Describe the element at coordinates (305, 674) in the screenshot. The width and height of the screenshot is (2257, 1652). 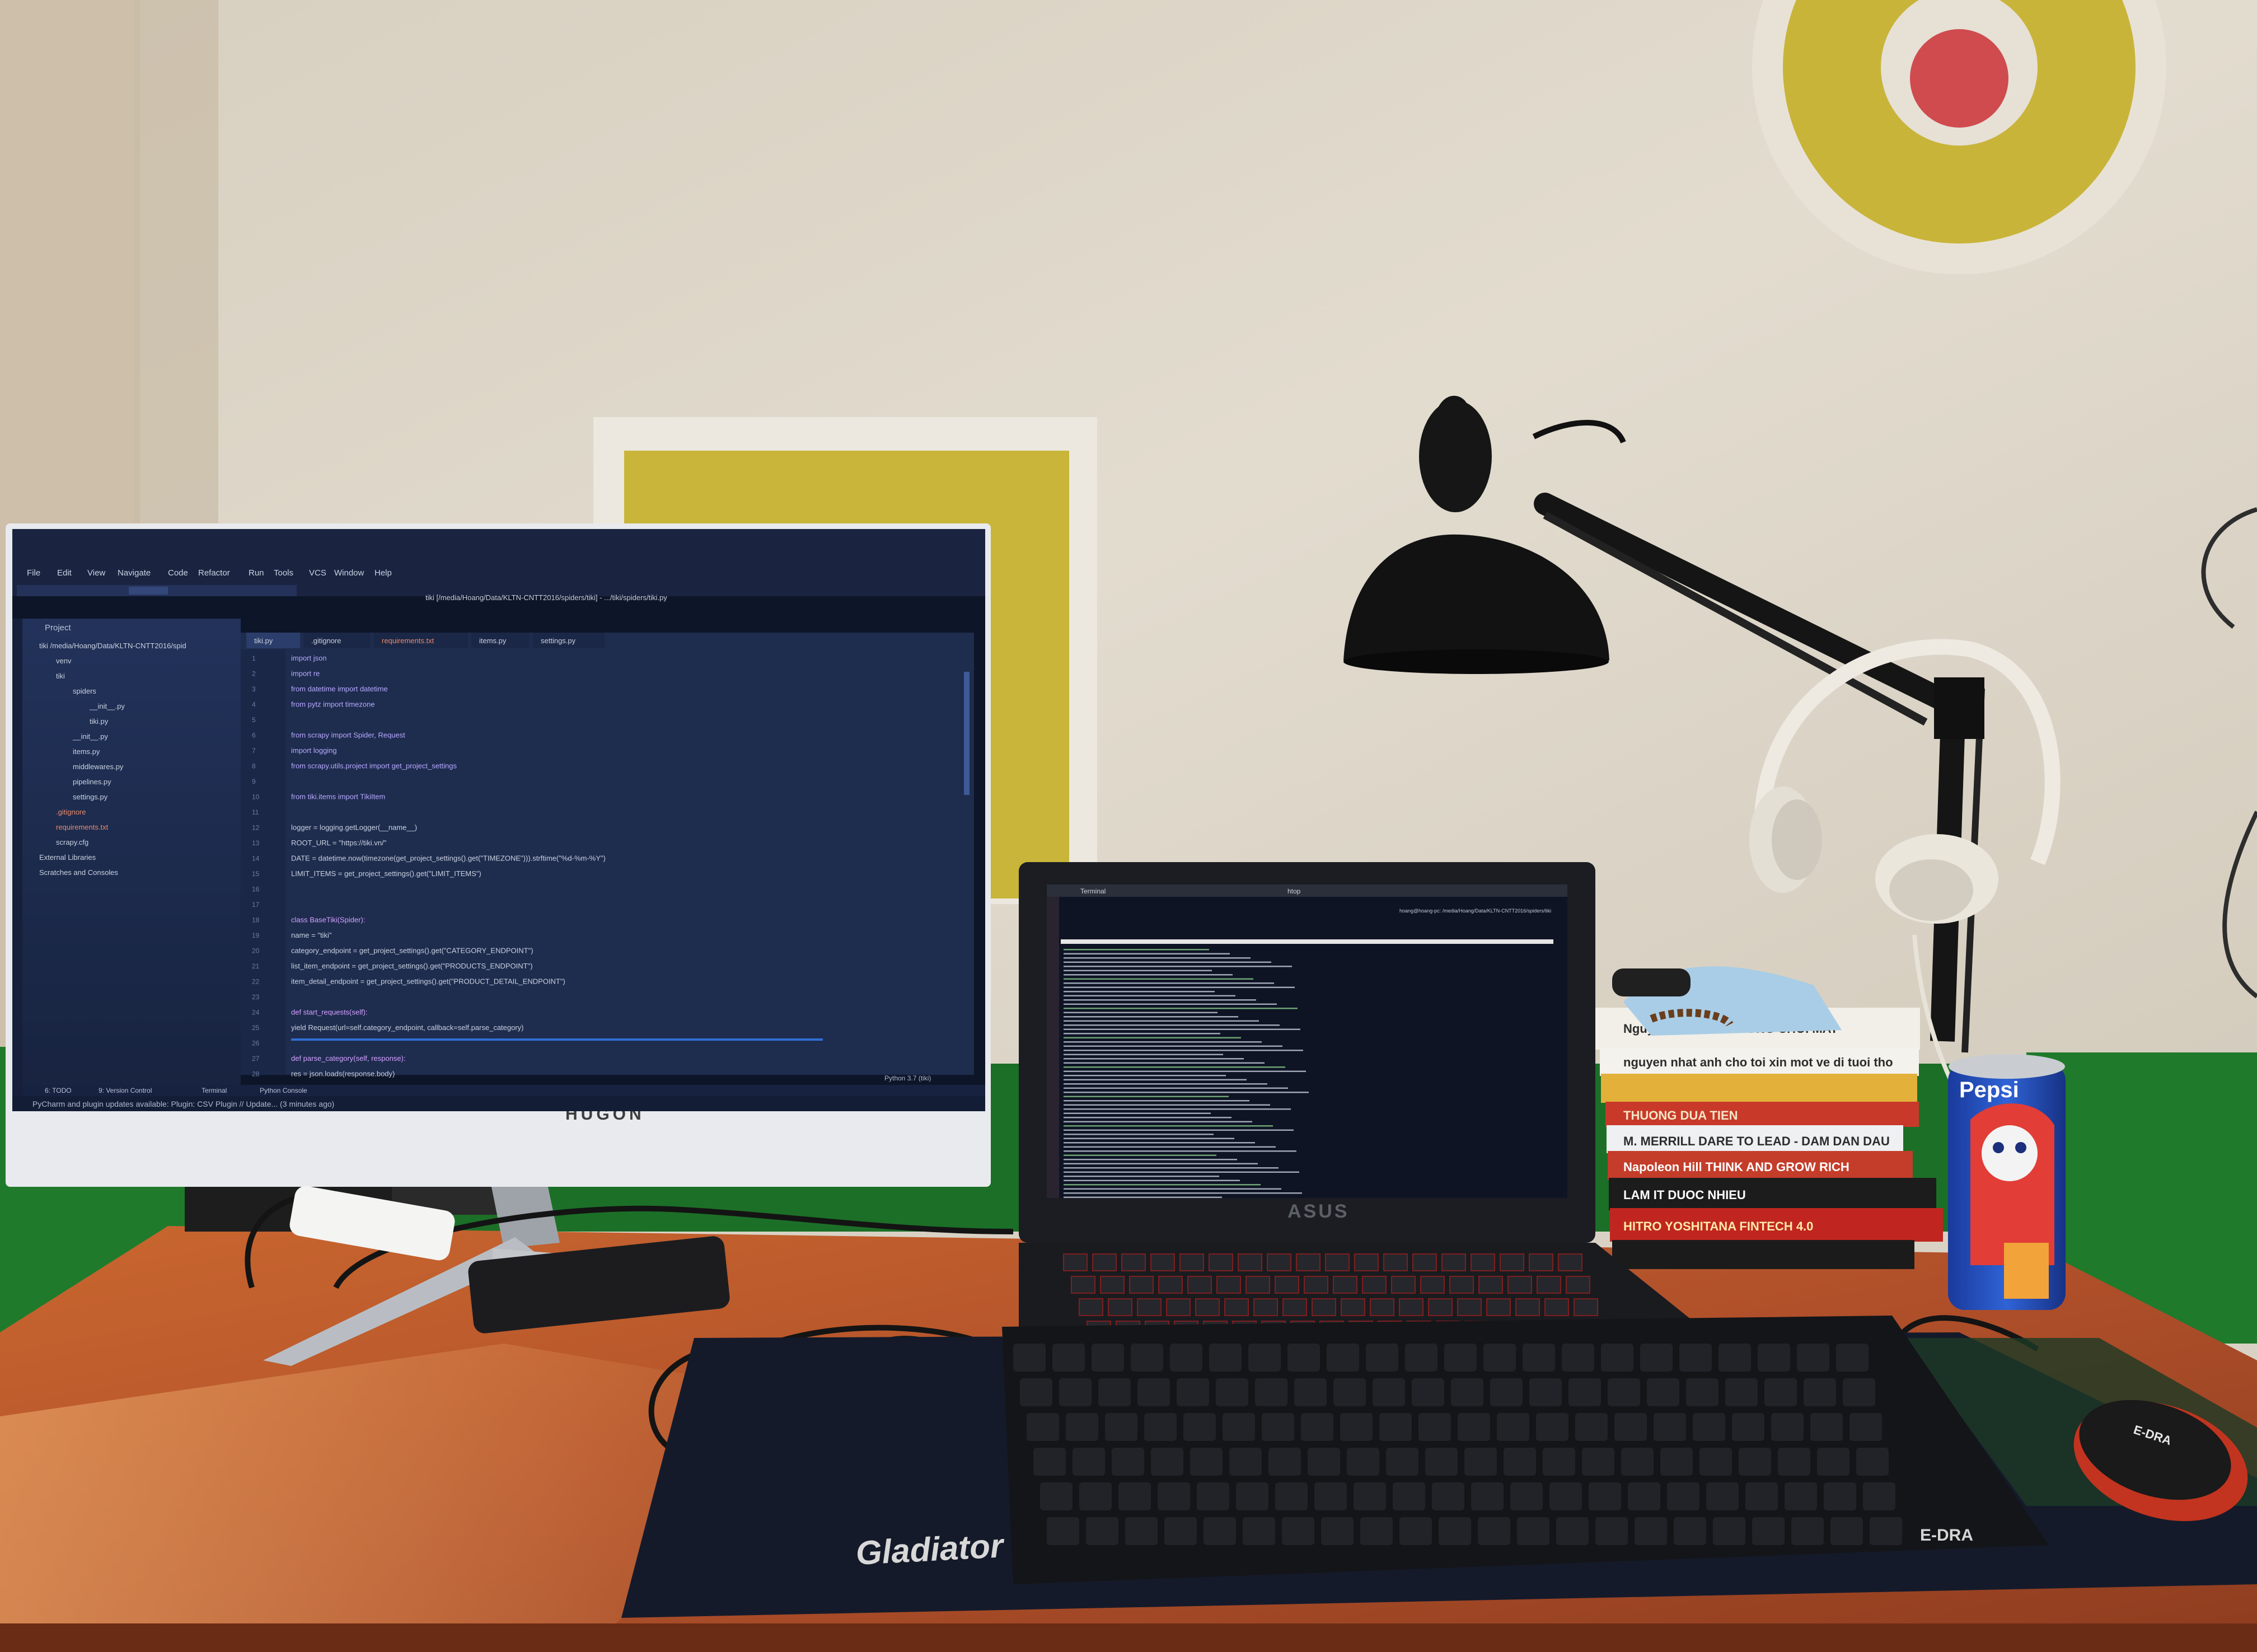
I see `code-line: import re` at that location.